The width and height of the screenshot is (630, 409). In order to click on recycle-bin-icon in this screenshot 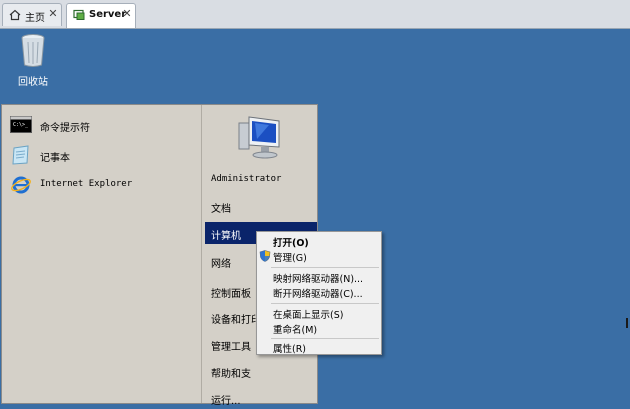, I will do `click(33, 50)`.